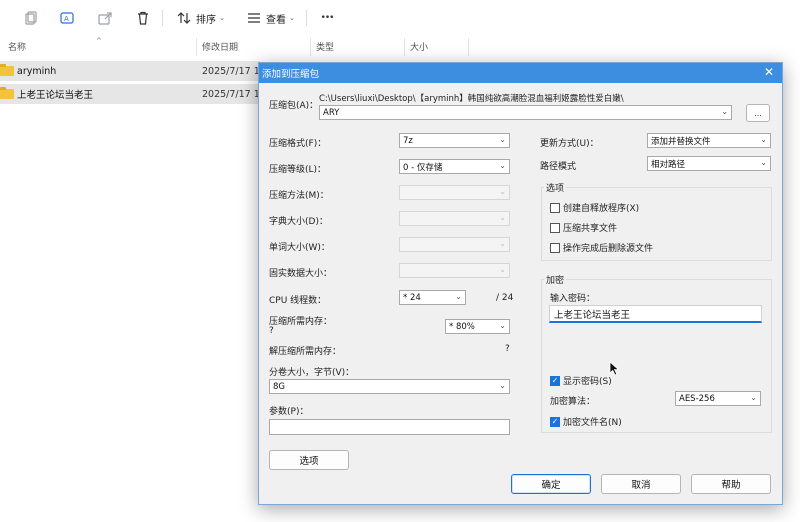 The height and width of the screenshot is (522, 800). Describe the element at coordinates (412, 297) in the screenshot. I see `cpu-value: * 24` at that location.